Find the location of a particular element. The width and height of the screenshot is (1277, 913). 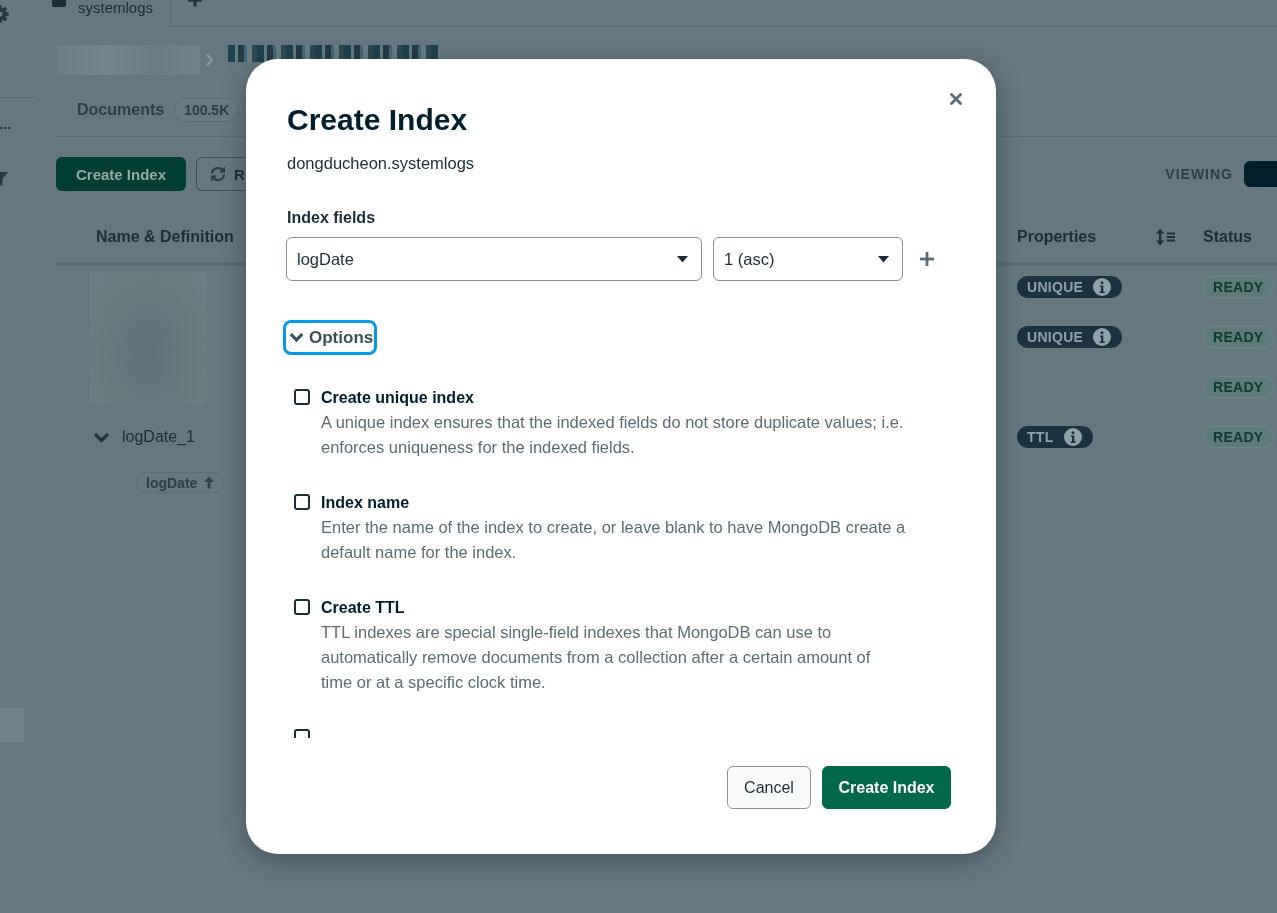

close-button is located at coordinates (956, 99).